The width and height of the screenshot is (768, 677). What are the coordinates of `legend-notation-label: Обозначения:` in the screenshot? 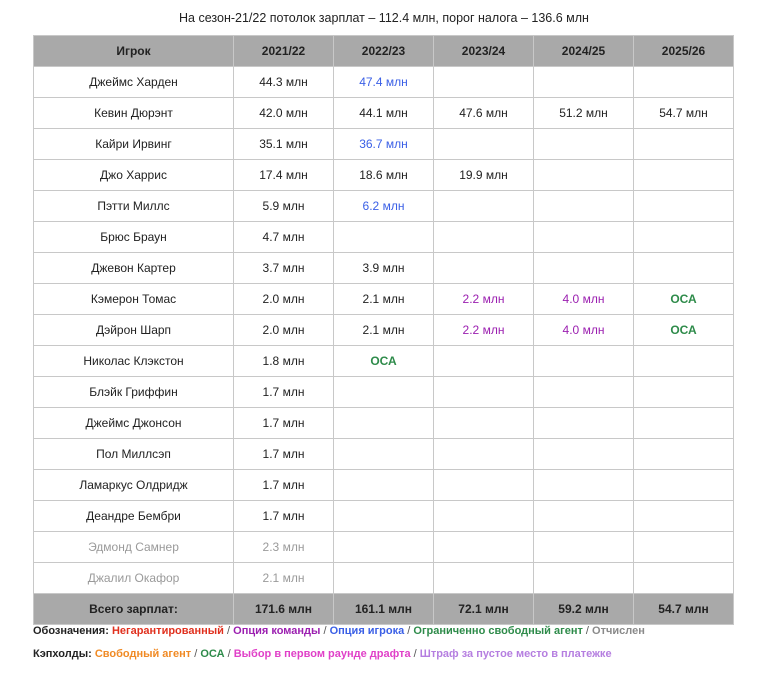 It's located at (71, 631).